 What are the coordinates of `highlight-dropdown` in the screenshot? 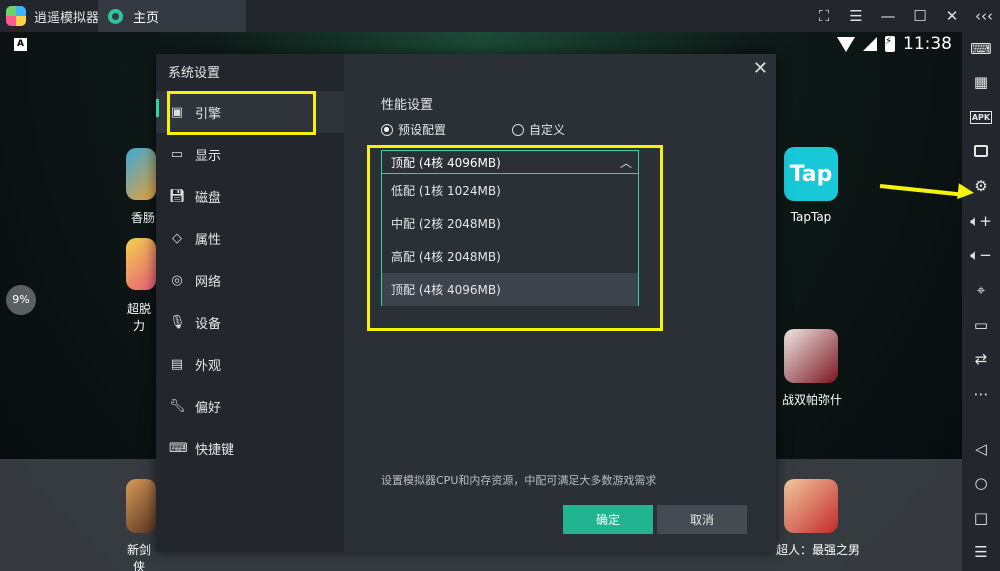 It's located at (515, 238).